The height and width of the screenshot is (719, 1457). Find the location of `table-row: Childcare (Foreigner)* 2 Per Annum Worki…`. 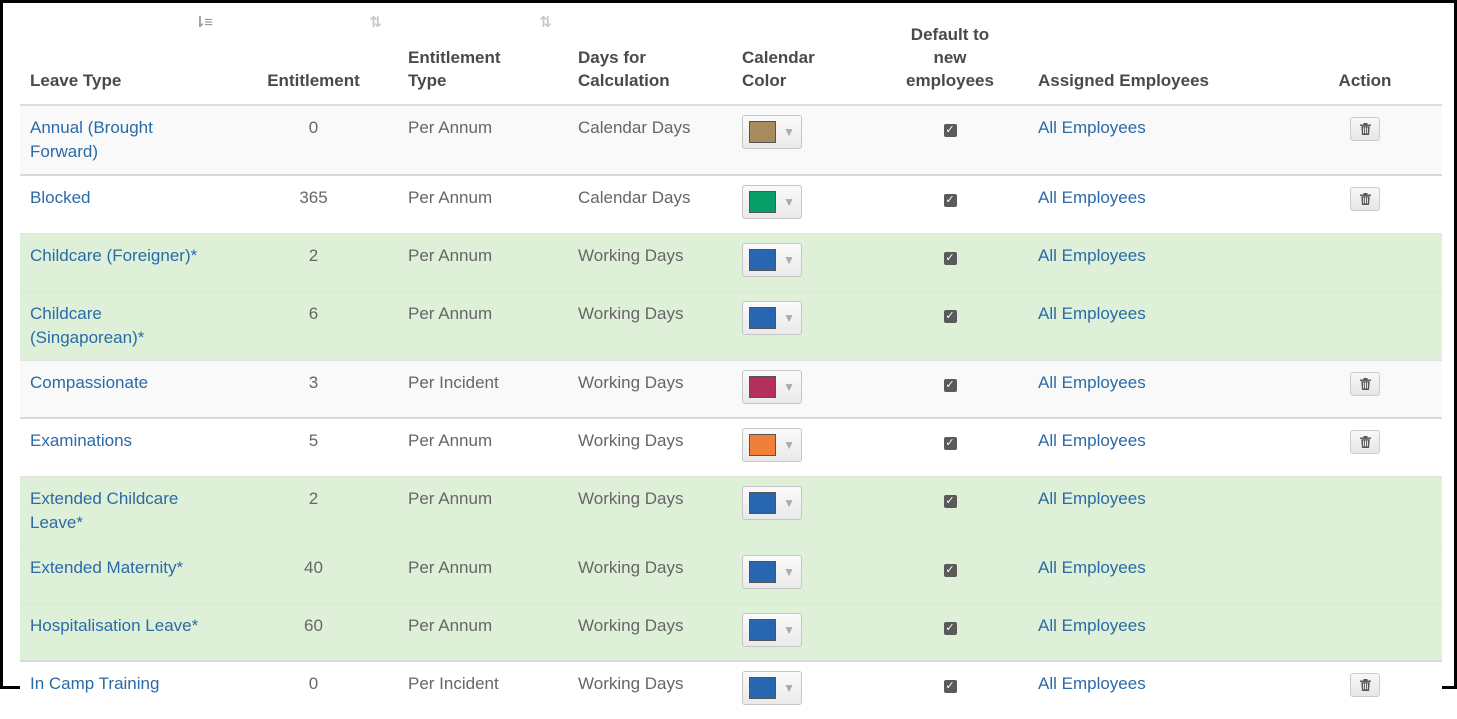

table-row: Childcare (Foreigner)* 2 Per Annum Worki… is located at coordinates (731, 261).